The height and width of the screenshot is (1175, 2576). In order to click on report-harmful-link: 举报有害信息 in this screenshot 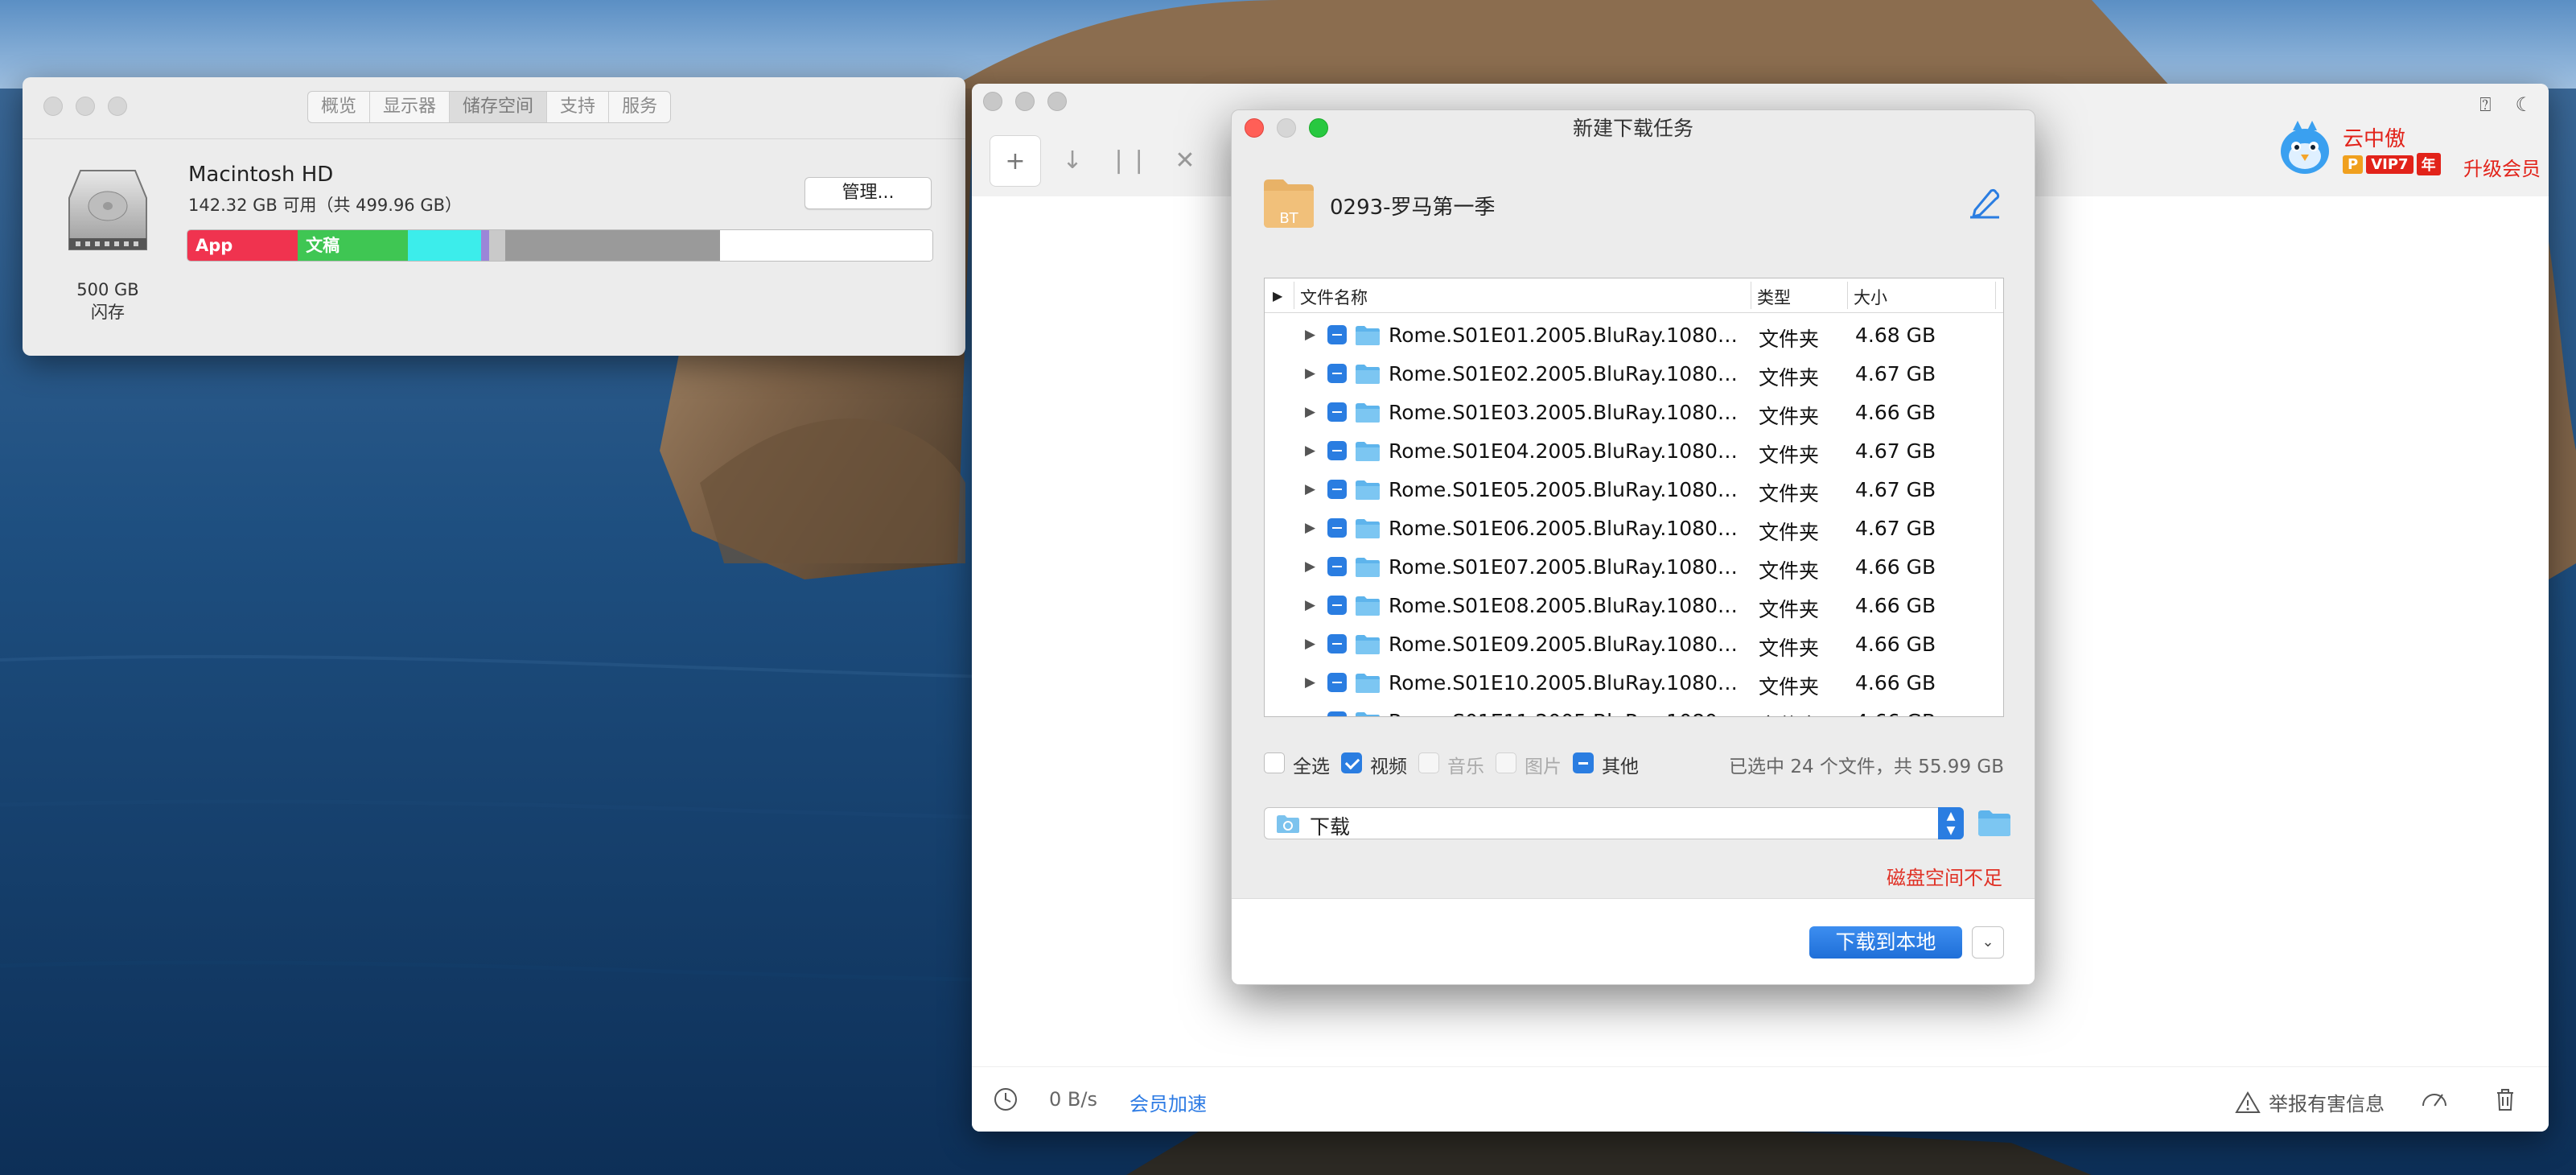, I will do `click(2310, 1102)`.